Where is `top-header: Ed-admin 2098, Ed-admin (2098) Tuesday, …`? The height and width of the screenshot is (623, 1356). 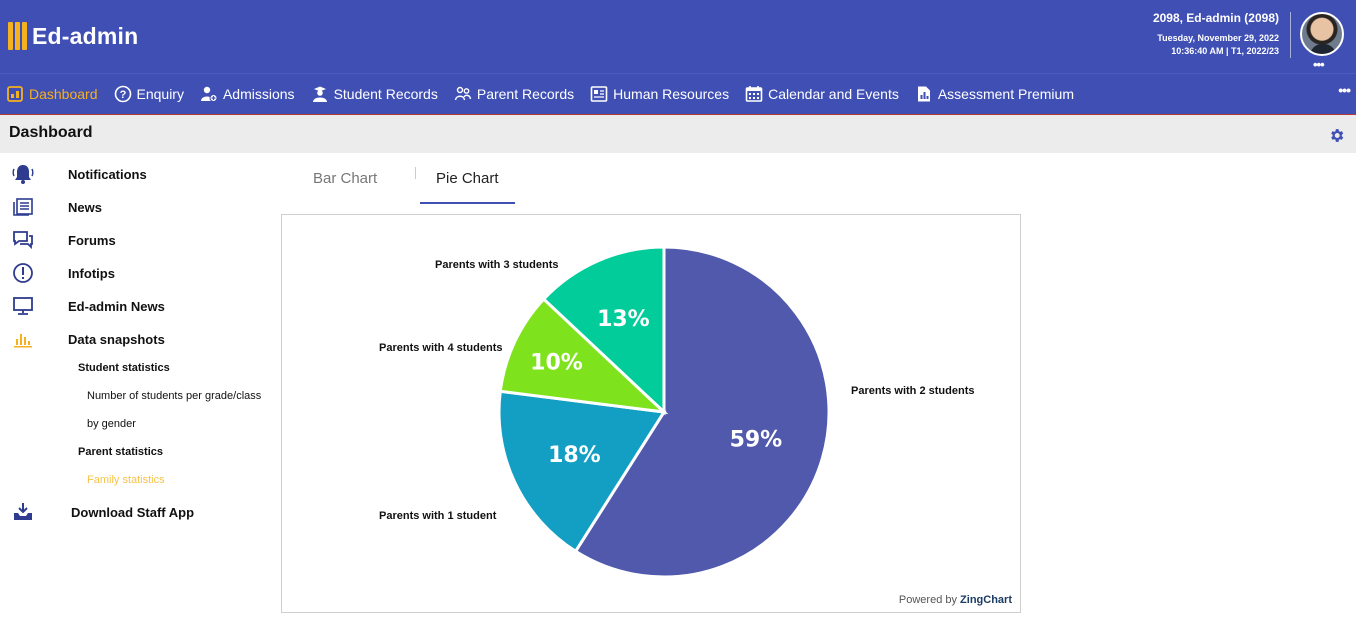
top-header: Ed-admin 2098, Ed-admin (2098) Tuesday, … is located at coordinates (678, 36).